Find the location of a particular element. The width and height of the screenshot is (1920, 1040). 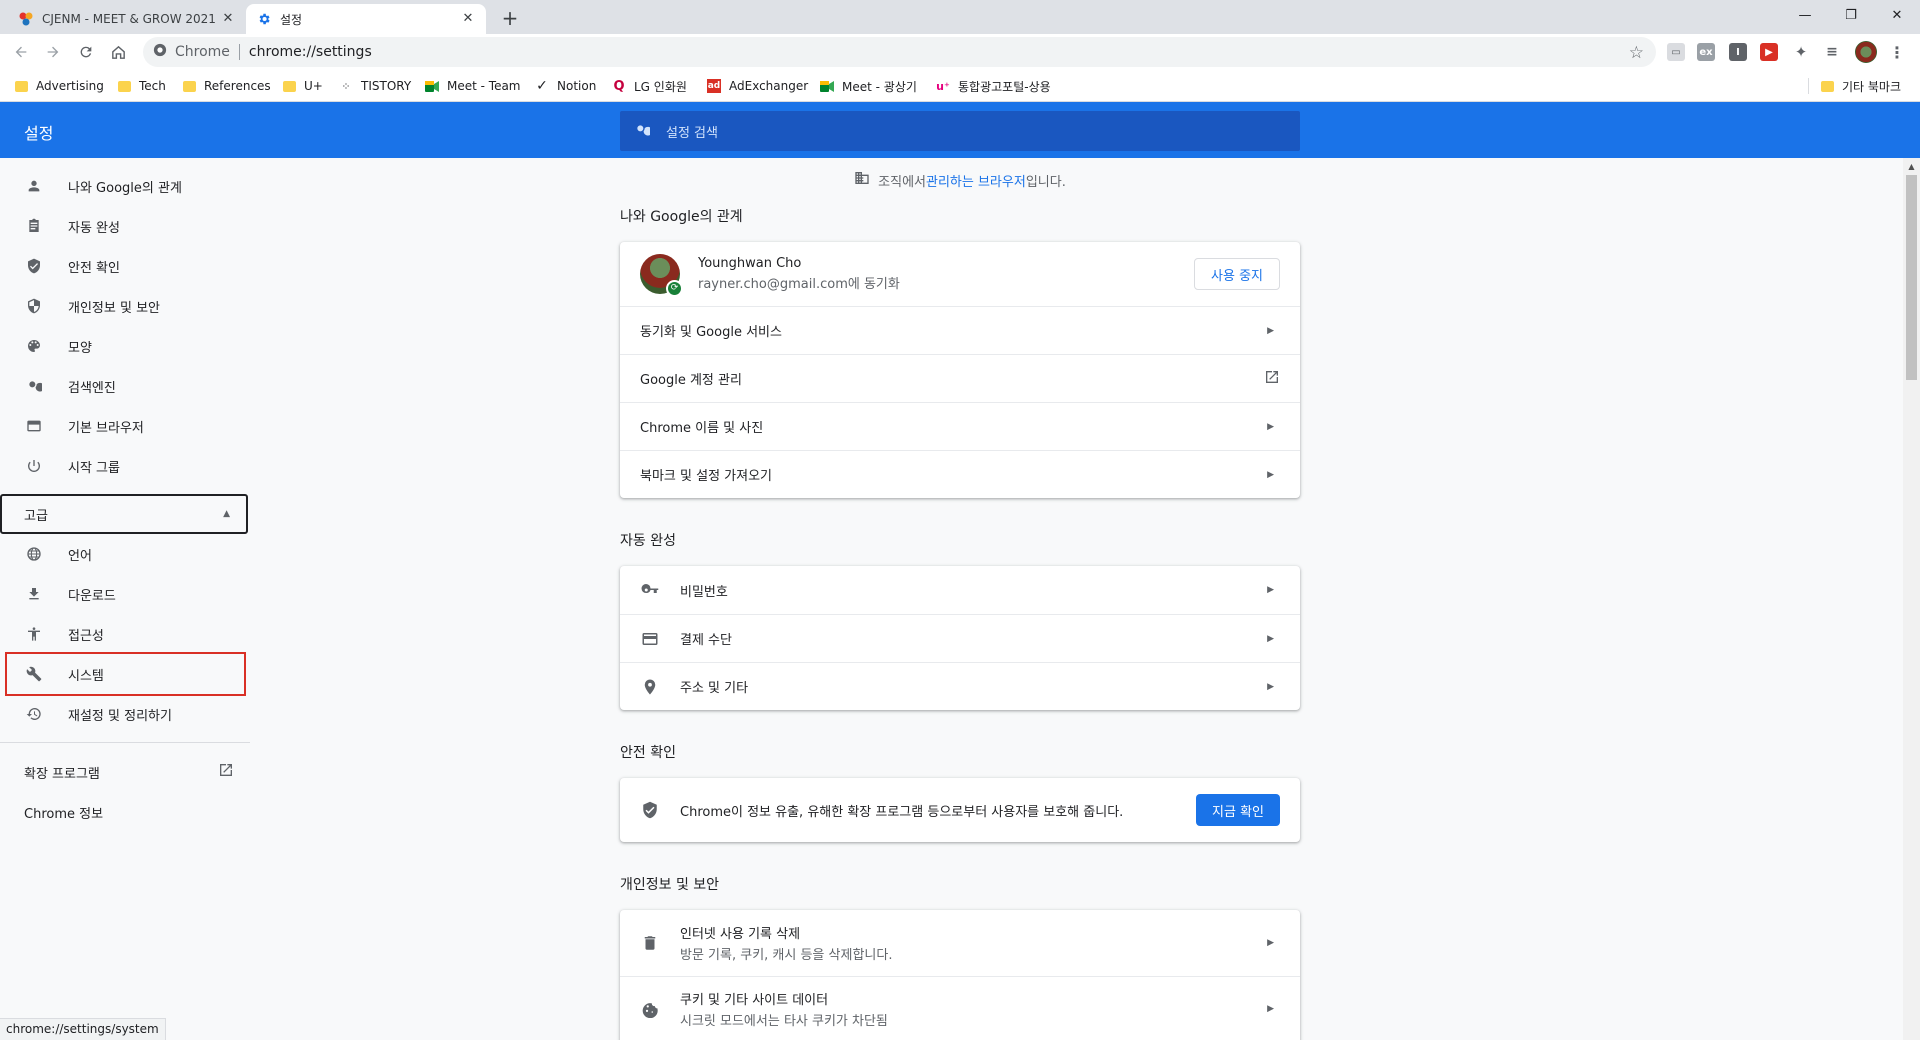

bookmark-notion: ✓ Notion is located at coordinates (565, 86).